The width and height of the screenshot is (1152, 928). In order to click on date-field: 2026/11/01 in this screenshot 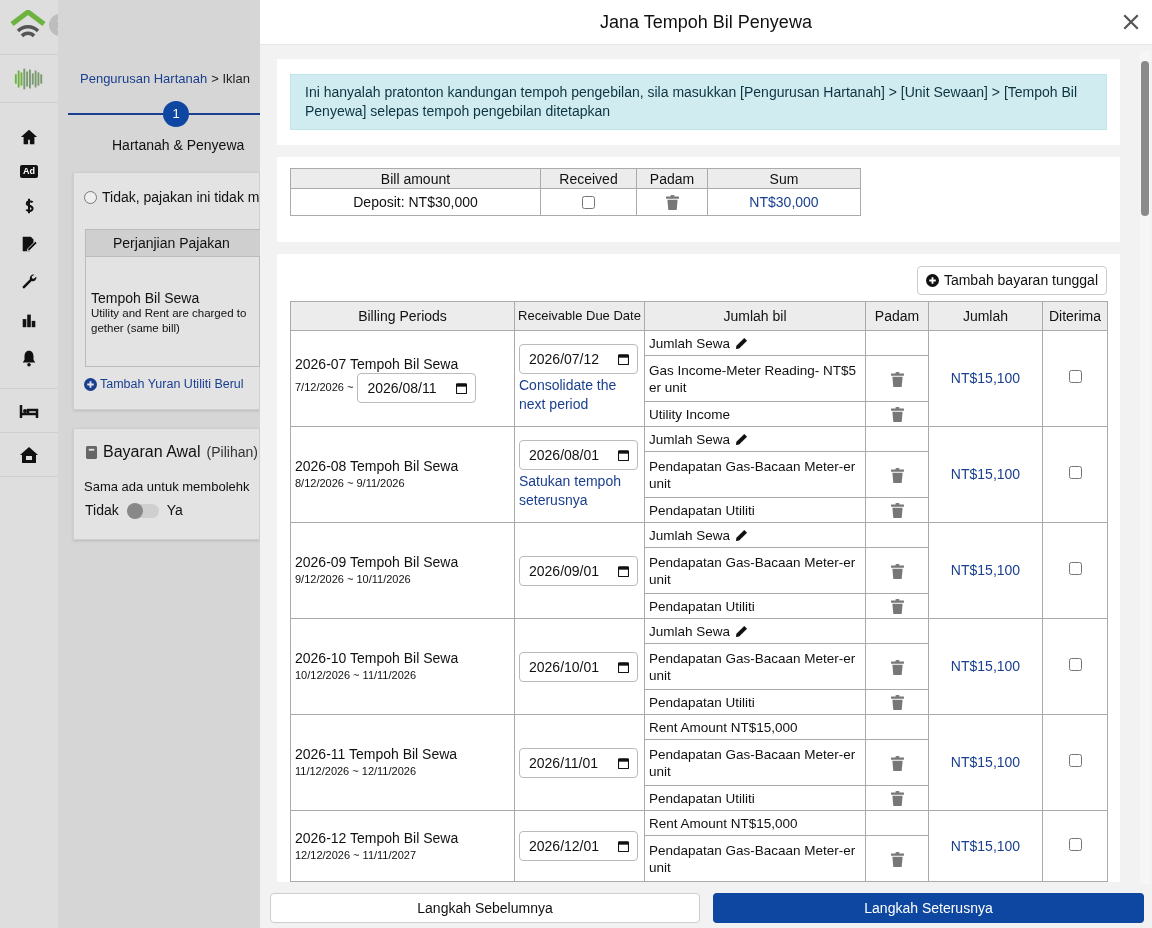, I will do `click(578, 762)`.